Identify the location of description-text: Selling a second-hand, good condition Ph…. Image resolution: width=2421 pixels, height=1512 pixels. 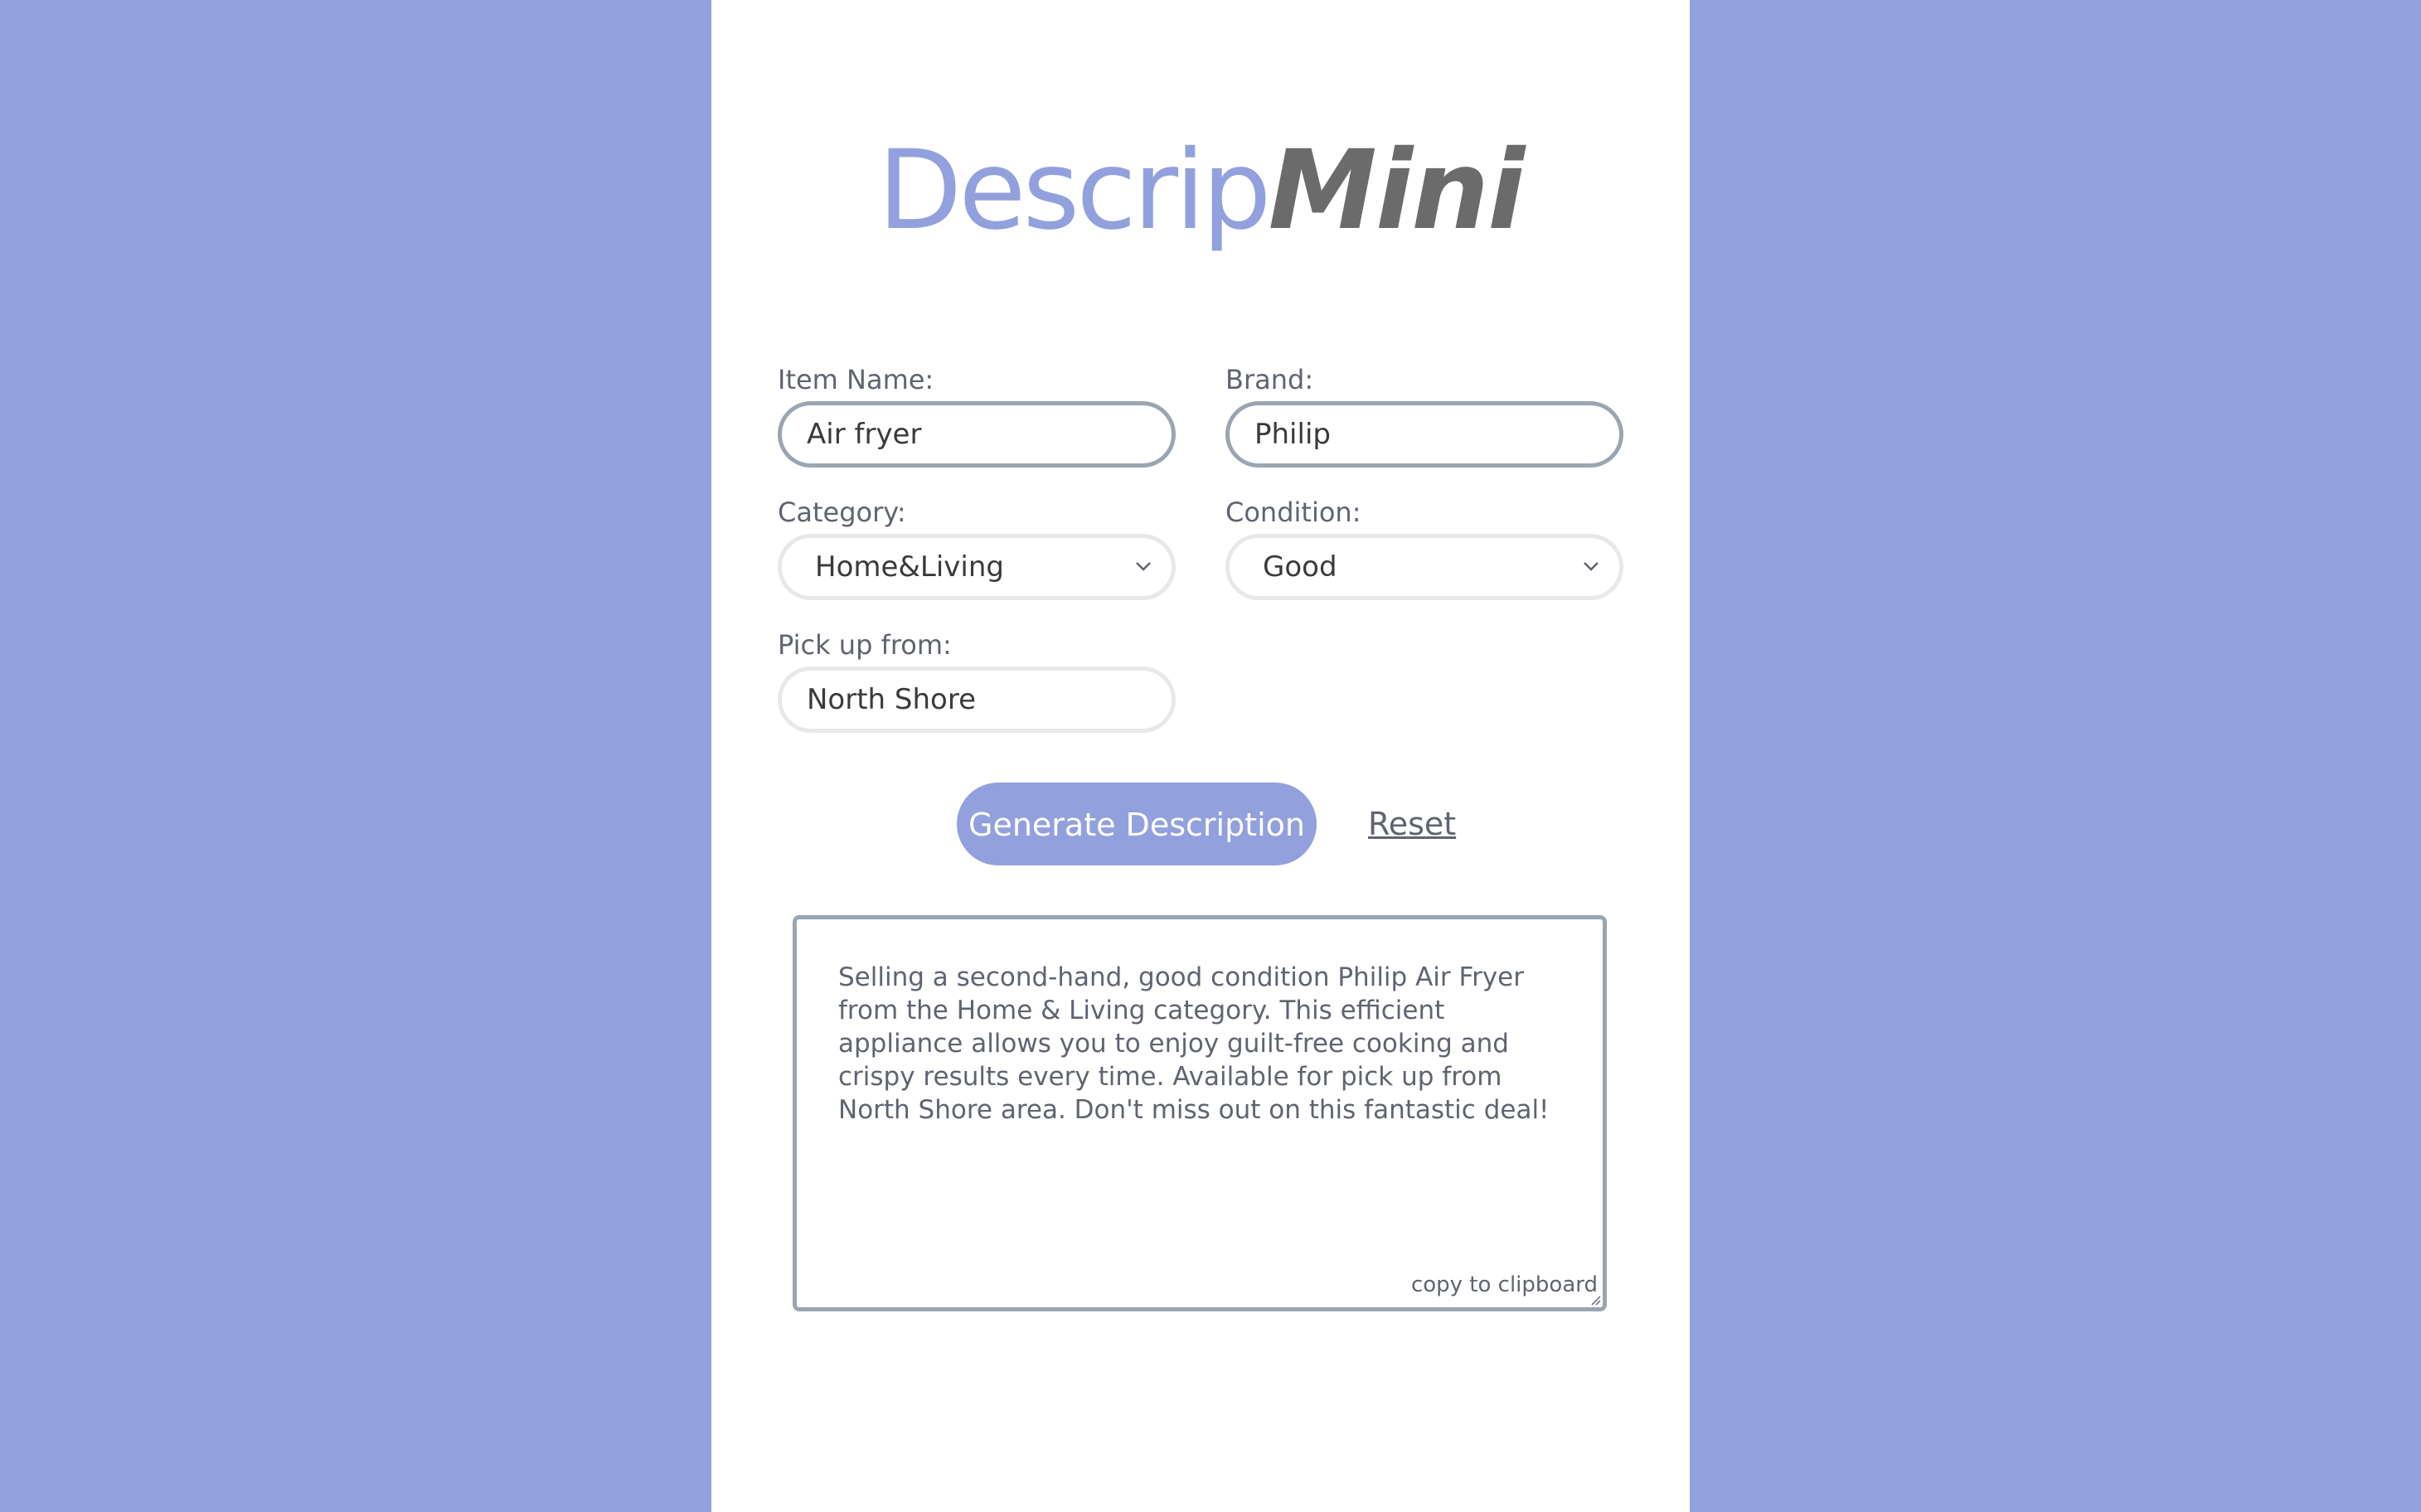
(1194, 1043).